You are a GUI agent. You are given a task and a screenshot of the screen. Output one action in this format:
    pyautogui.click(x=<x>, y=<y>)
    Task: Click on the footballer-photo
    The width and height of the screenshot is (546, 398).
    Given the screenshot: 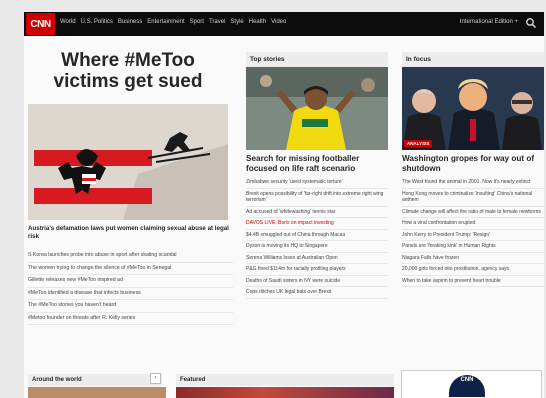 What is the action you would take?
    pyautogui.click(x=317, y=108)
    